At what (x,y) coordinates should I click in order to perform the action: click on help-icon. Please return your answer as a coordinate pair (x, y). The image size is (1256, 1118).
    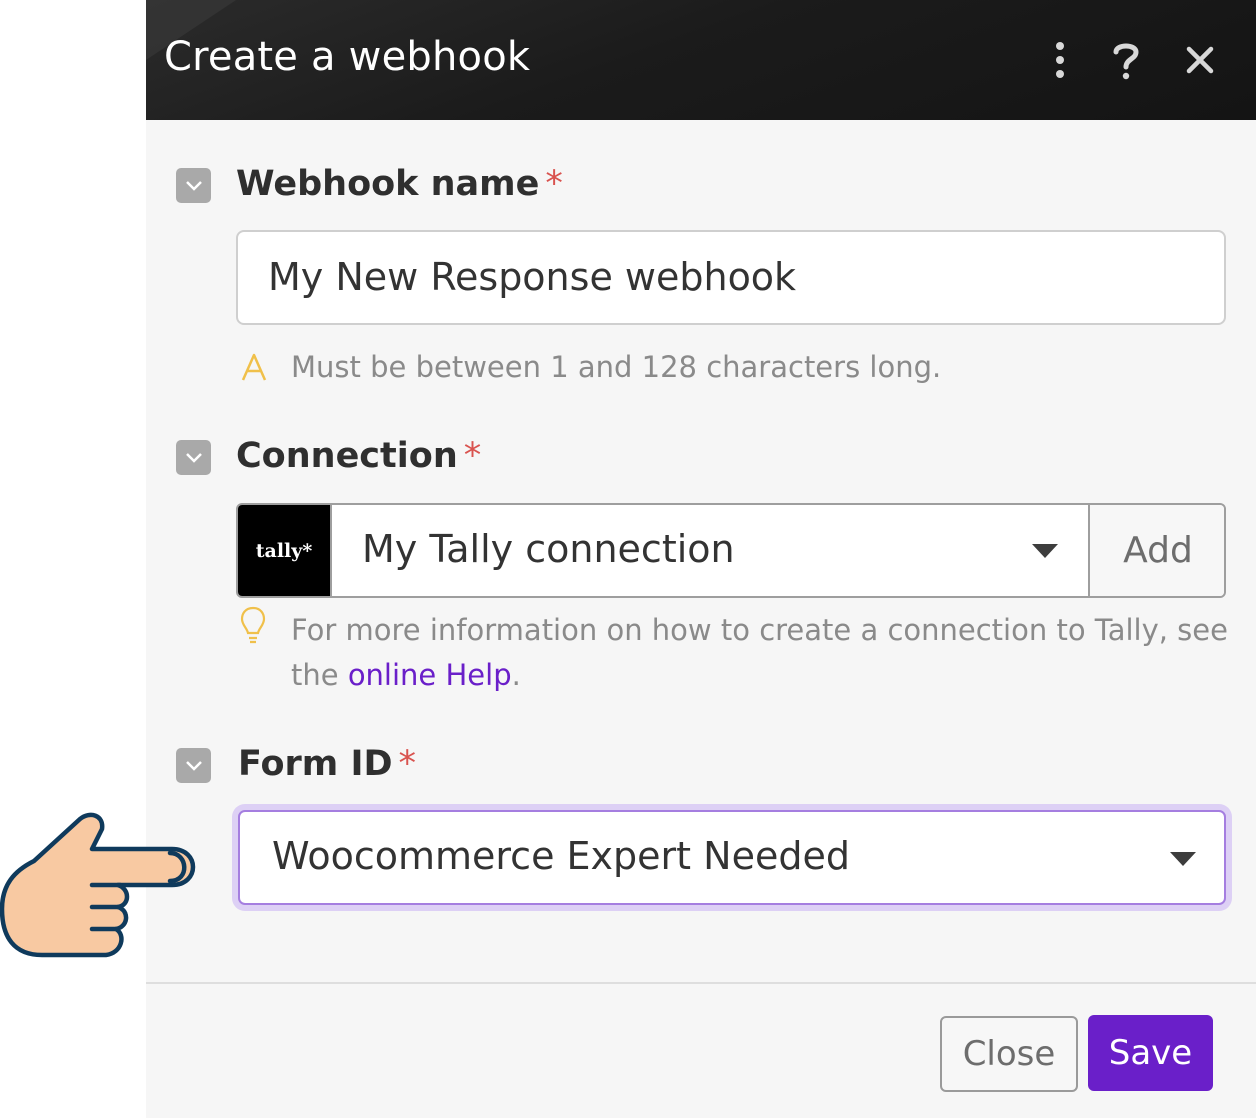
    Looking at the image, I should click on (1126, 60).